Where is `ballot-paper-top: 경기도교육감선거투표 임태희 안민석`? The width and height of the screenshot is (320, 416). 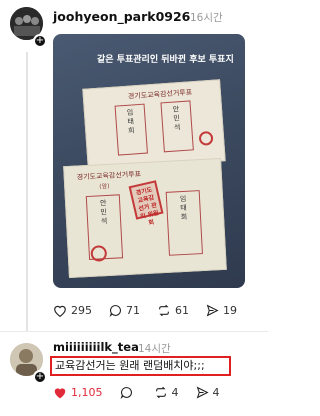 ballot-paper-top: 경기도교육감선거투표 임태희 안민석 is located at coordinates (154, 125).